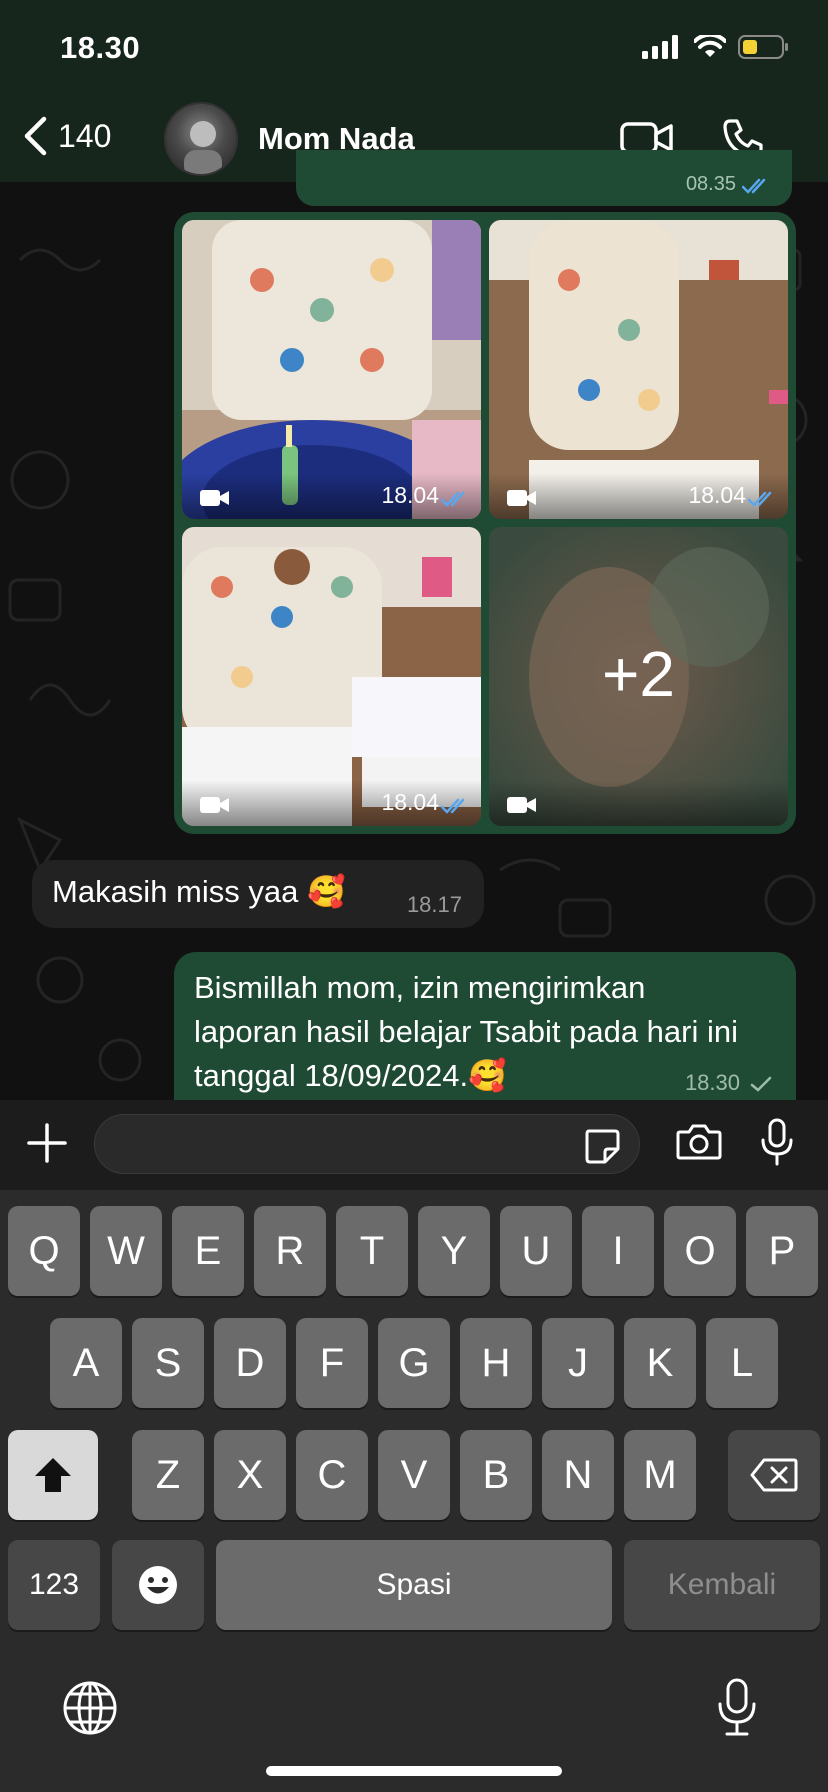 Image resolution: width=828 pixels, height=1792 pixels. What do you see at coordinates (332, 1475) in the screenshot?
I see `key: C` at bounding box center [332, 1475].